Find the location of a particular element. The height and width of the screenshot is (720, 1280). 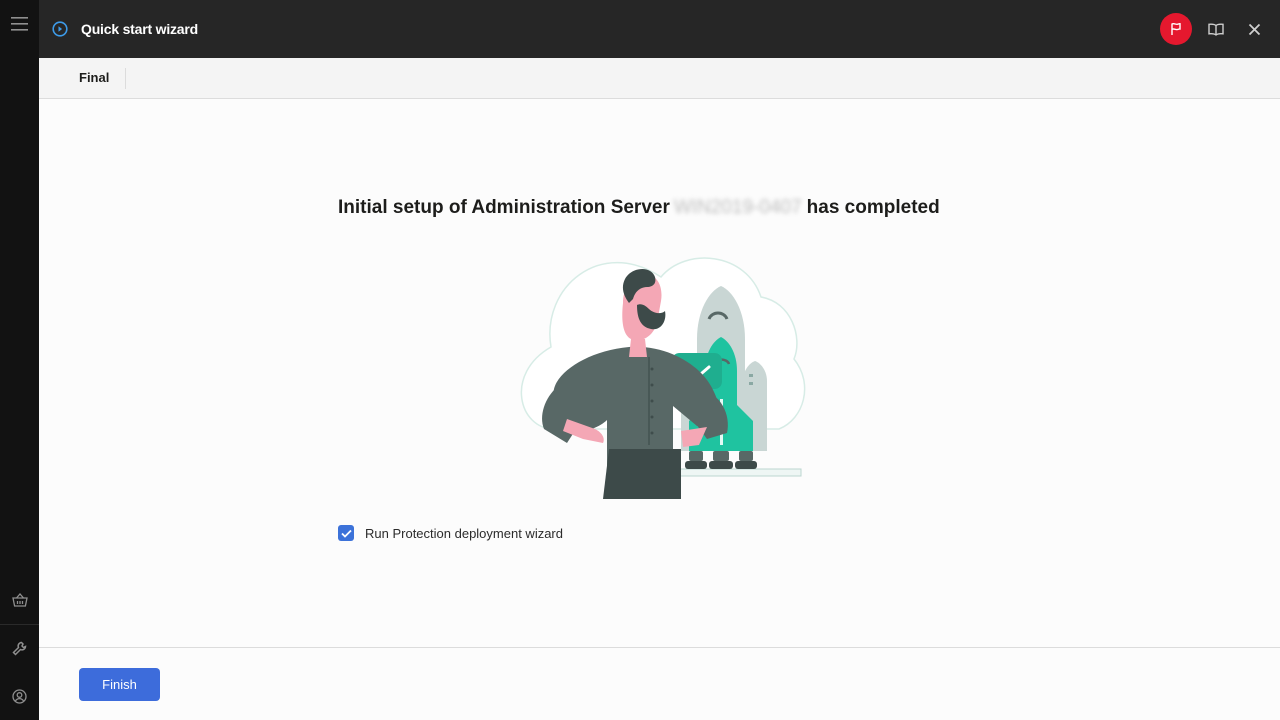

user-icon is located at coordinates (19, 696).